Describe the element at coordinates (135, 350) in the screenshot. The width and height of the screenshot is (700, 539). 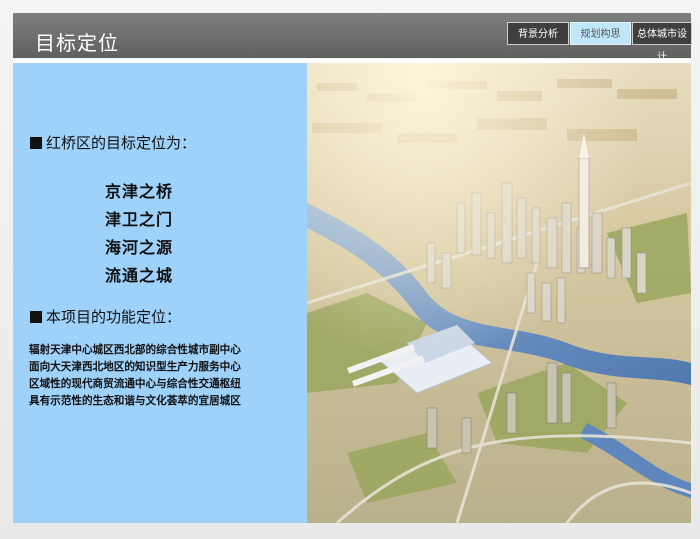
I see `function-item: 辐射天津中心城区西北部的综合性城市副中心` at that location.